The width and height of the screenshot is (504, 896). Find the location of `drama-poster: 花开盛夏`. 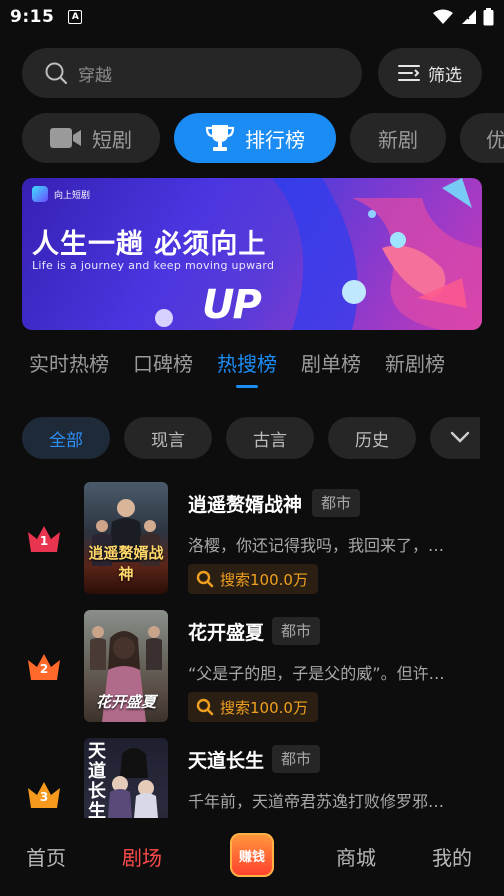

drama-poster: 花开盛夏 is located at coordinates (126, 666).